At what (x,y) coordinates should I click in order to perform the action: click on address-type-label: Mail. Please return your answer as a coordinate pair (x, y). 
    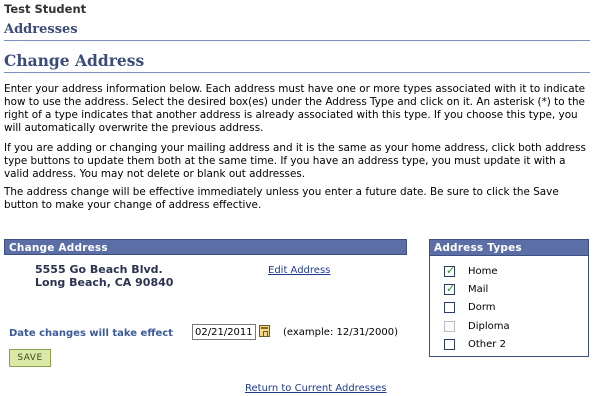
    Looking at the image, I should click on (478, 289).